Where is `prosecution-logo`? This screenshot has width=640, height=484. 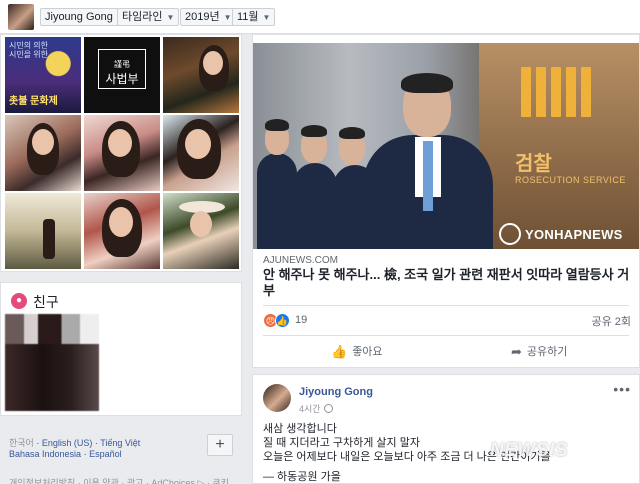
prosecution-logo is located at coordinates (558, 94).